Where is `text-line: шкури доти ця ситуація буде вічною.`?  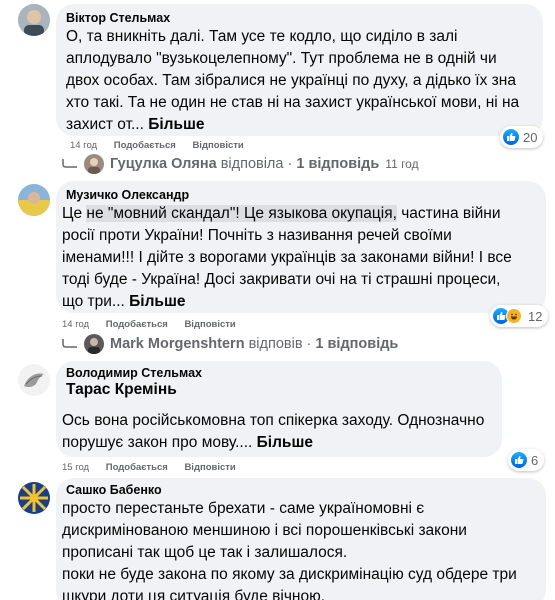
text-line: шкури доти ця ситуація буде вічною. is located at coordinates (194, 594).